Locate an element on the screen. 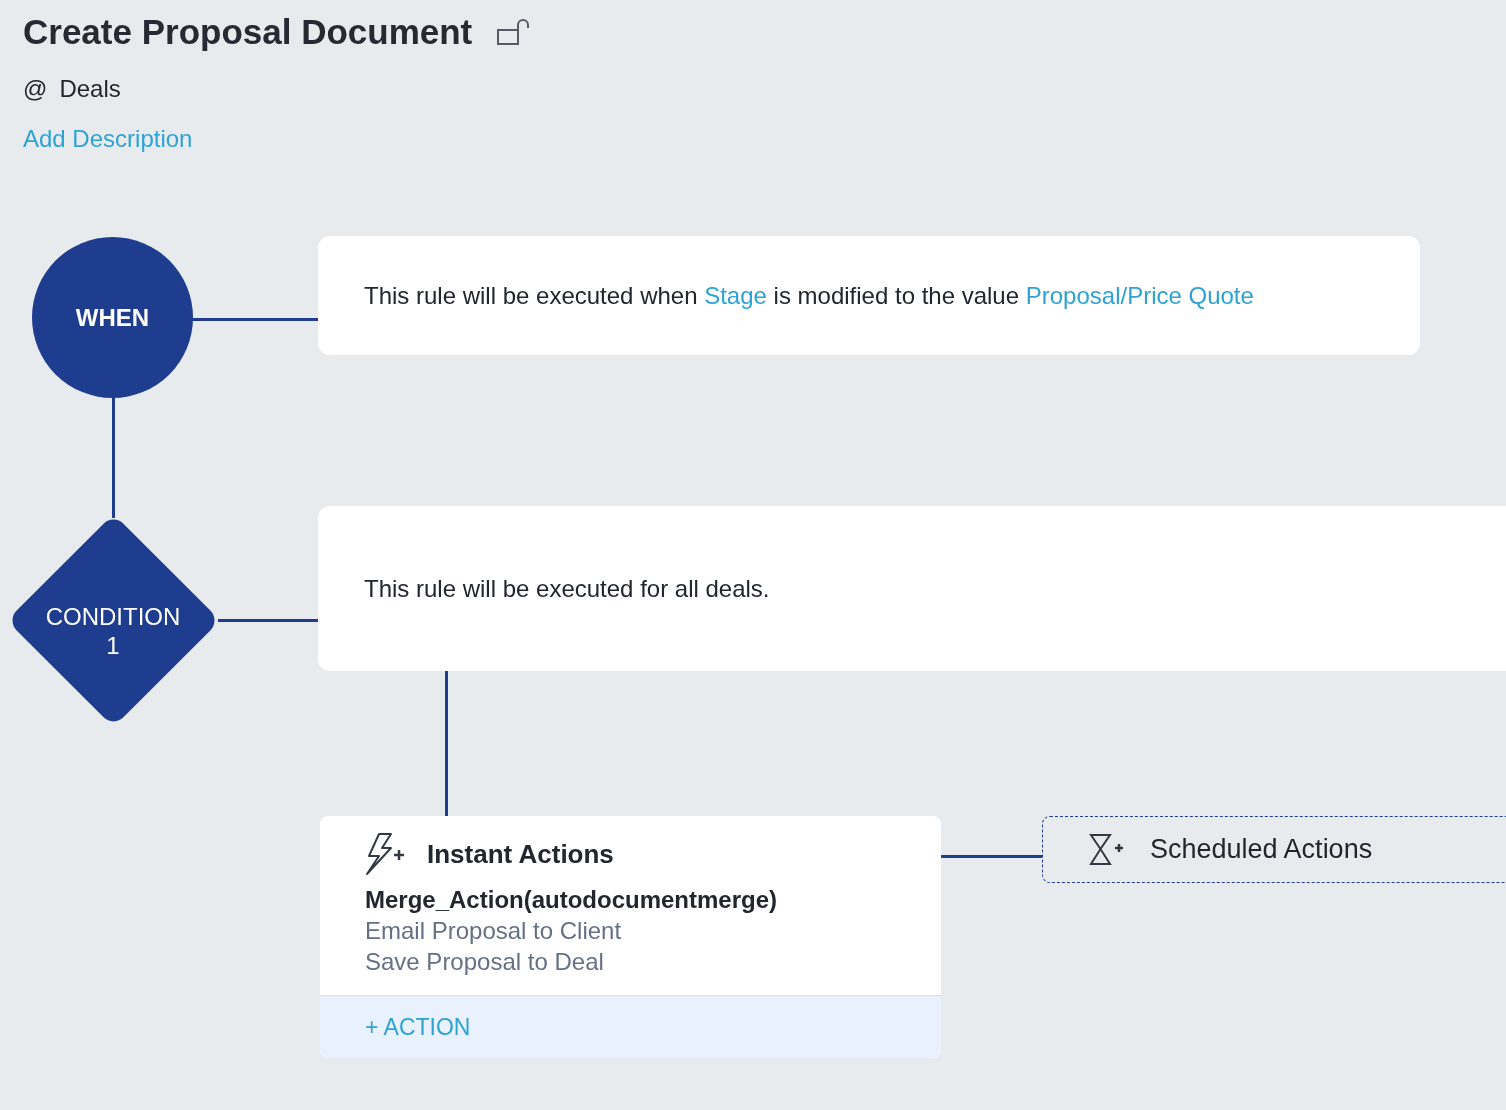  field-link: Stage is located at coordinates (735, 295).